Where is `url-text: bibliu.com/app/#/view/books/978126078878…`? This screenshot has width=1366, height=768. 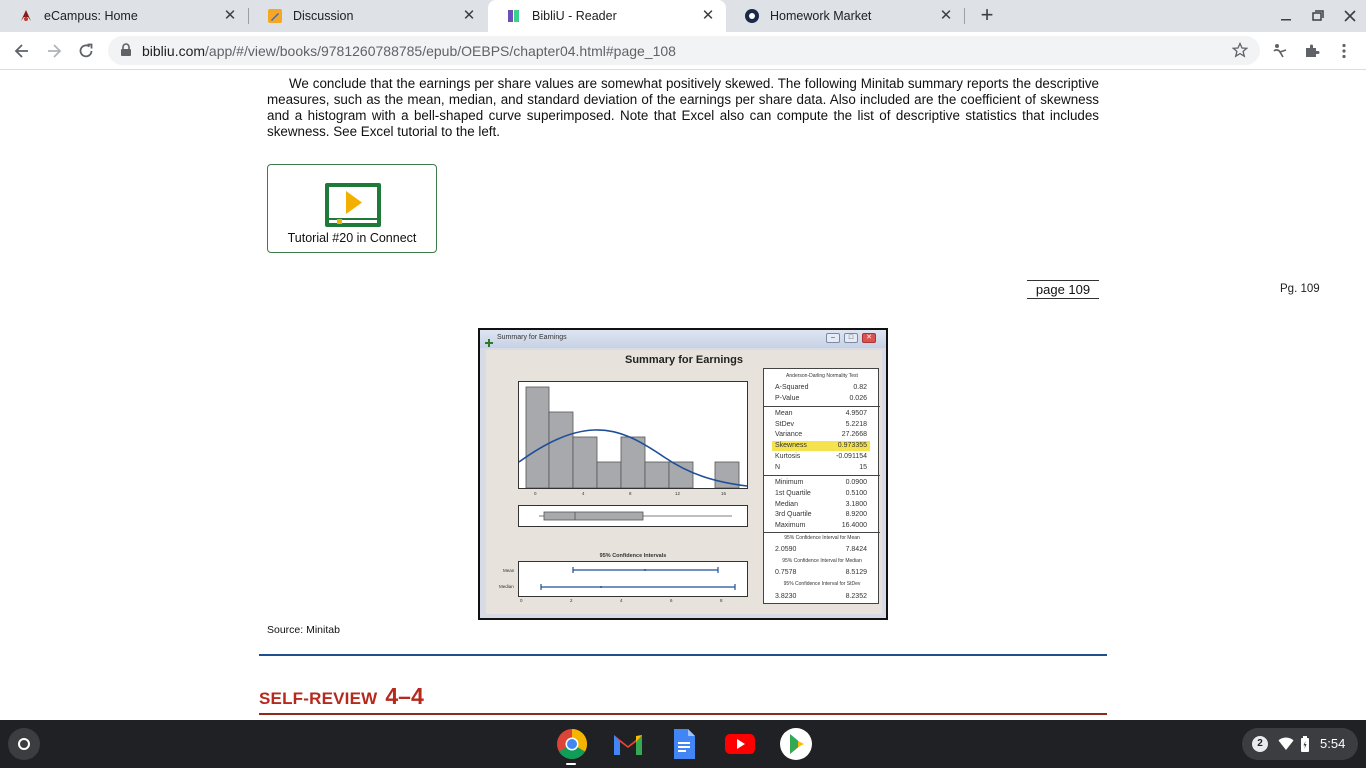
url-text: bibliu.com/app/#/view/books/978126078878… is located at coordinates (409, 51).